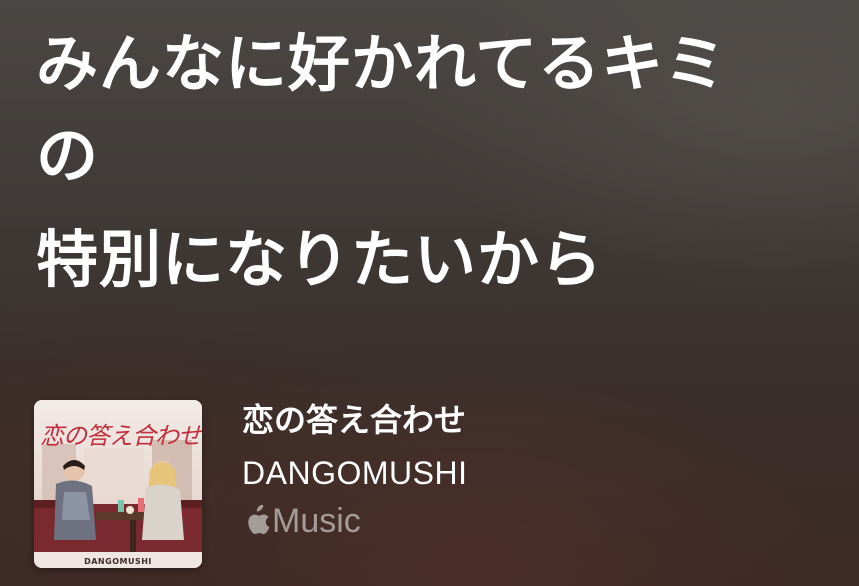 Image resolution: width=859 pixels, height=586 pixels. Describe the element at coordinates (67, 155) in the screenshot. I see `lyric-line-1-wrap: の` at that location.